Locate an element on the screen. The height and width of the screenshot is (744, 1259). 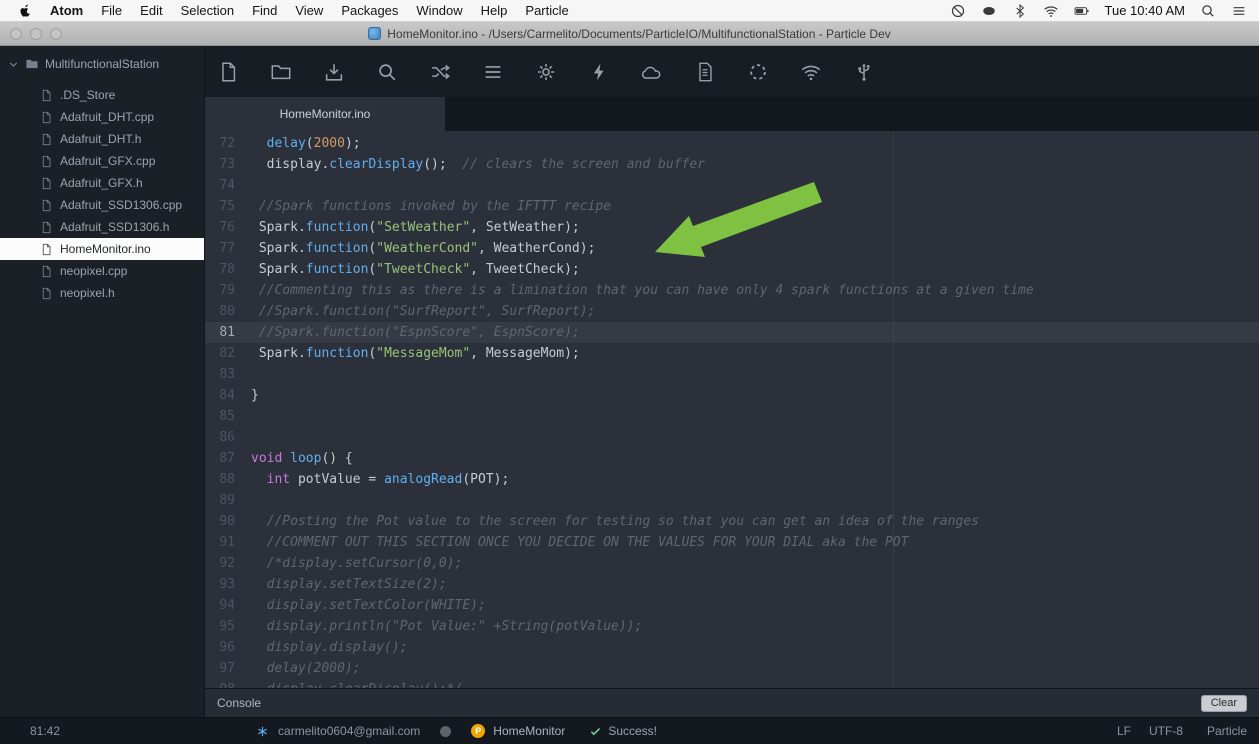
sidebar-file-neopixel.h: neopixel.h is located at coordinates (102, 293).